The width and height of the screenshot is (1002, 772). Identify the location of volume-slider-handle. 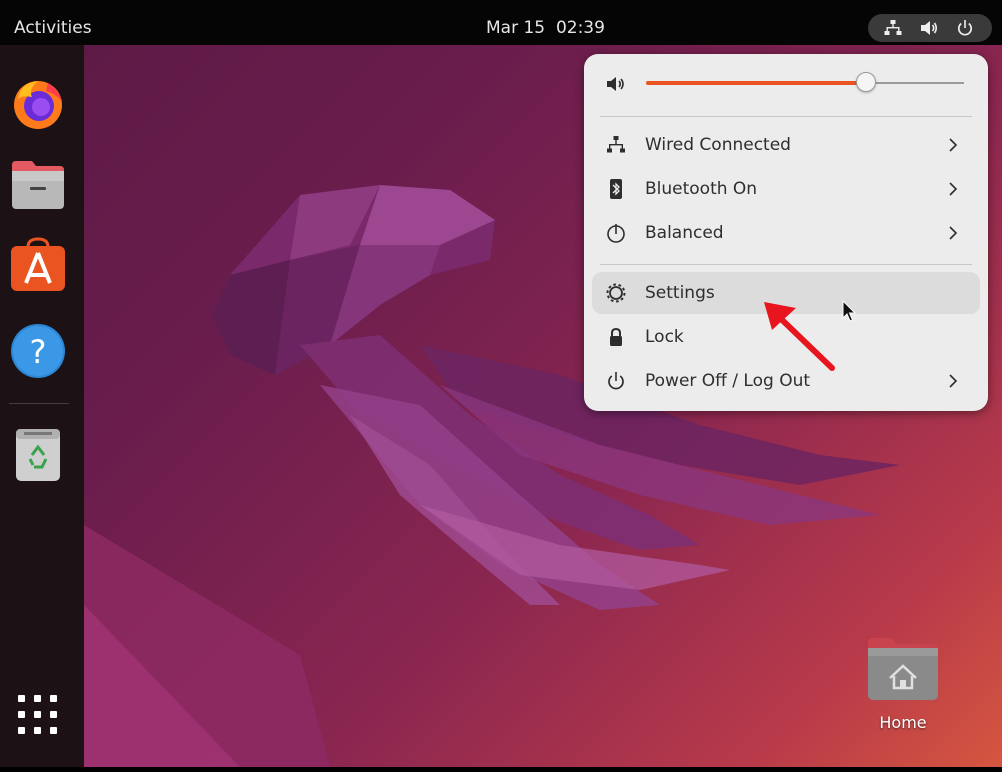
(866, 82).